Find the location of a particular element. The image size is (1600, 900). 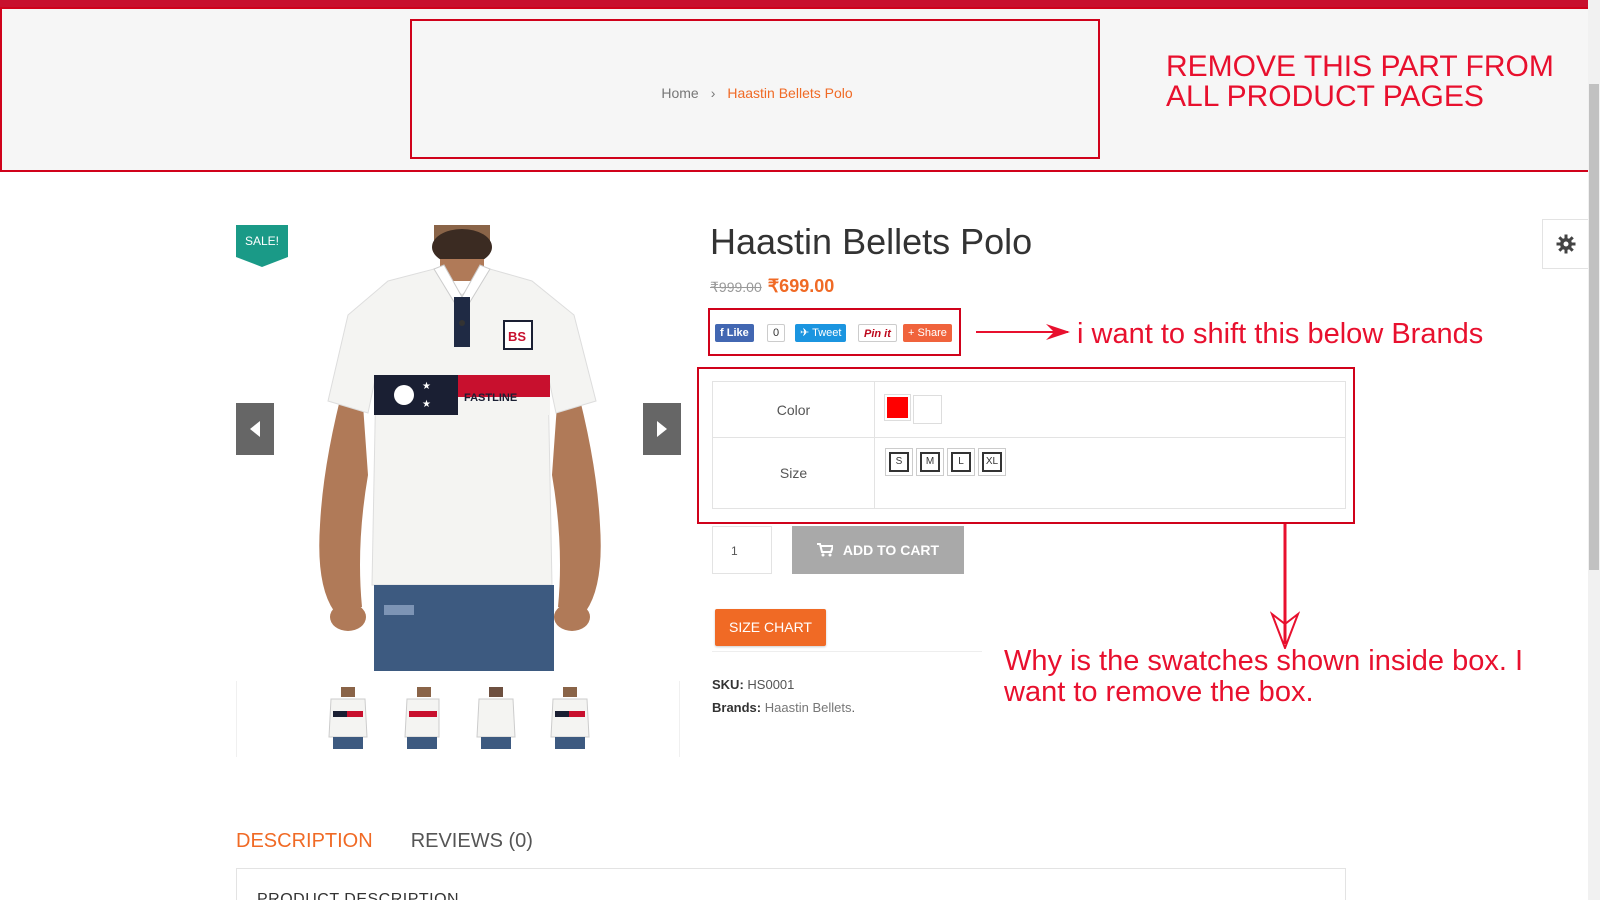

pinterest-pin-button: Pin it is located at coordinates (877, 333).